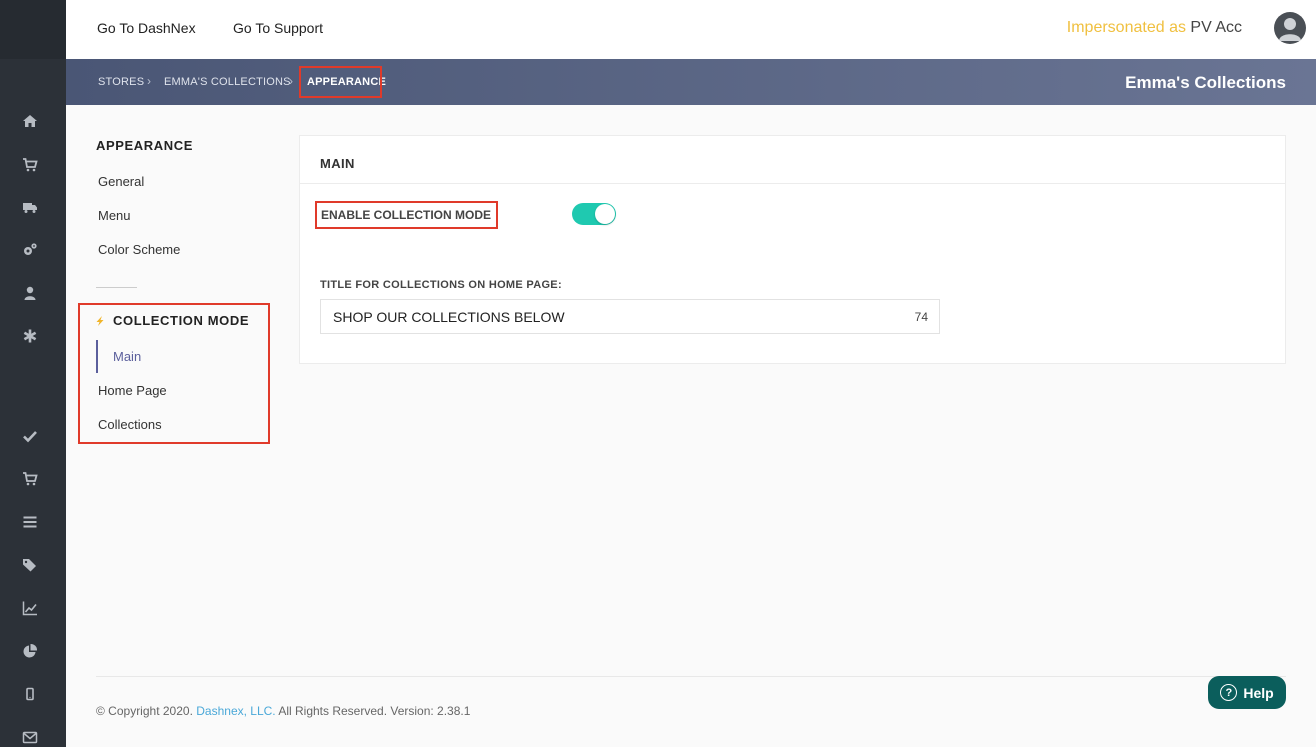 The image size is (1316, 747). Describe the element at coordinates (145, 145) in the screenshot. I see `appearance-heading: APPEARANCE` at that location.